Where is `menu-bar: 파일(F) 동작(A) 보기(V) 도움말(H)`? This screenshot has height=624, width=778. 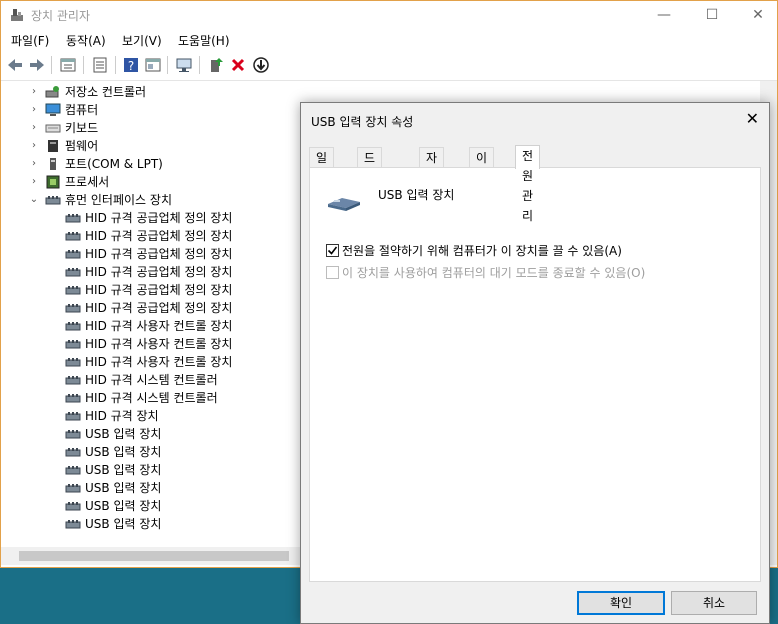
menu-bar: 파일(F) 동작(A) 보기(V) 도움말(H) is located at coordinates (389, 40).